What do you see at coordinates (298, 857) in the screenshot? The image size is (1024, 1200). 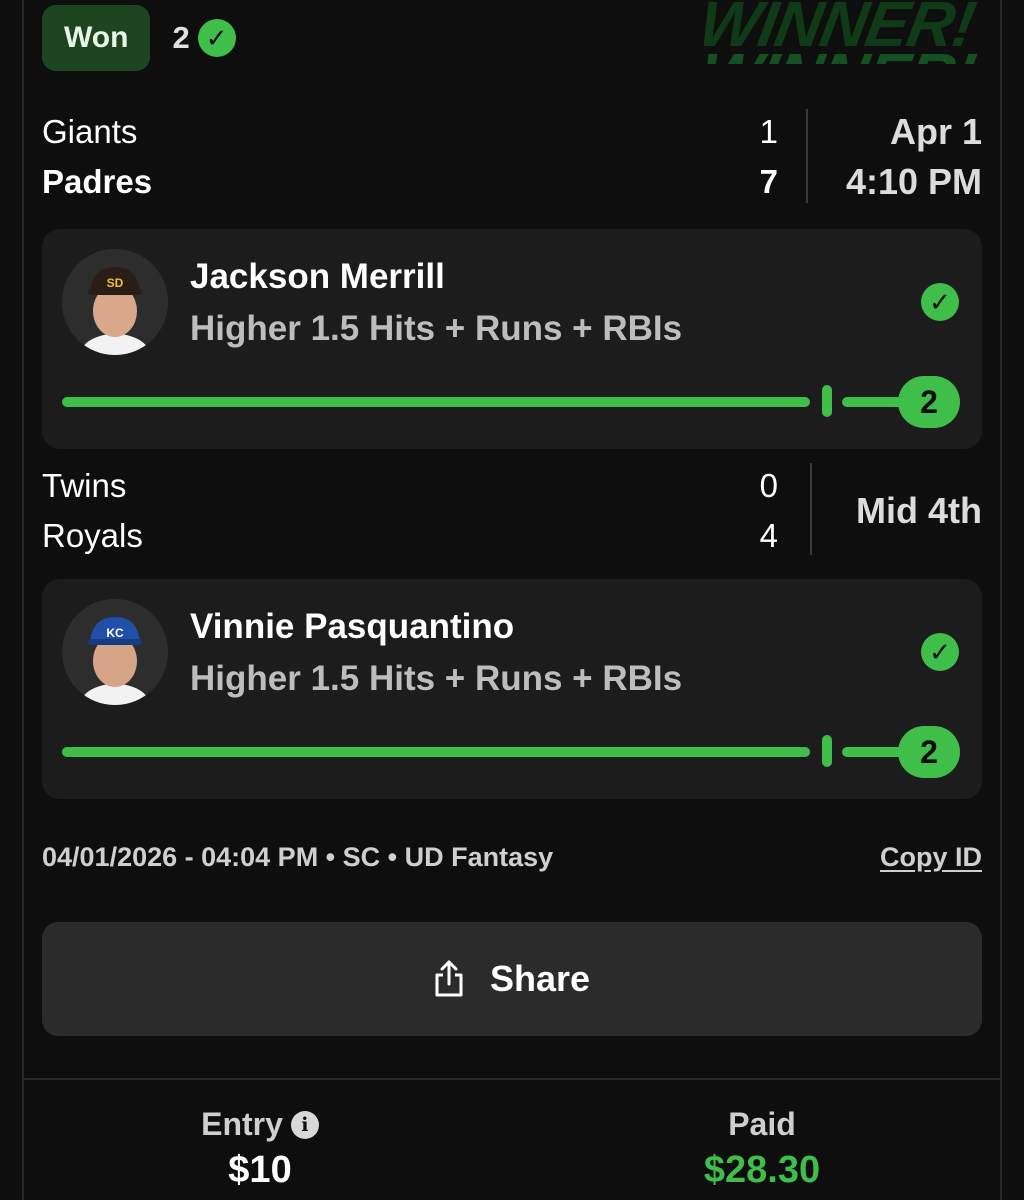 I see `entry-info: 04/01/2026 - 04:04 PM • SC • UD Fantasy` at bounding box center [298, 857].